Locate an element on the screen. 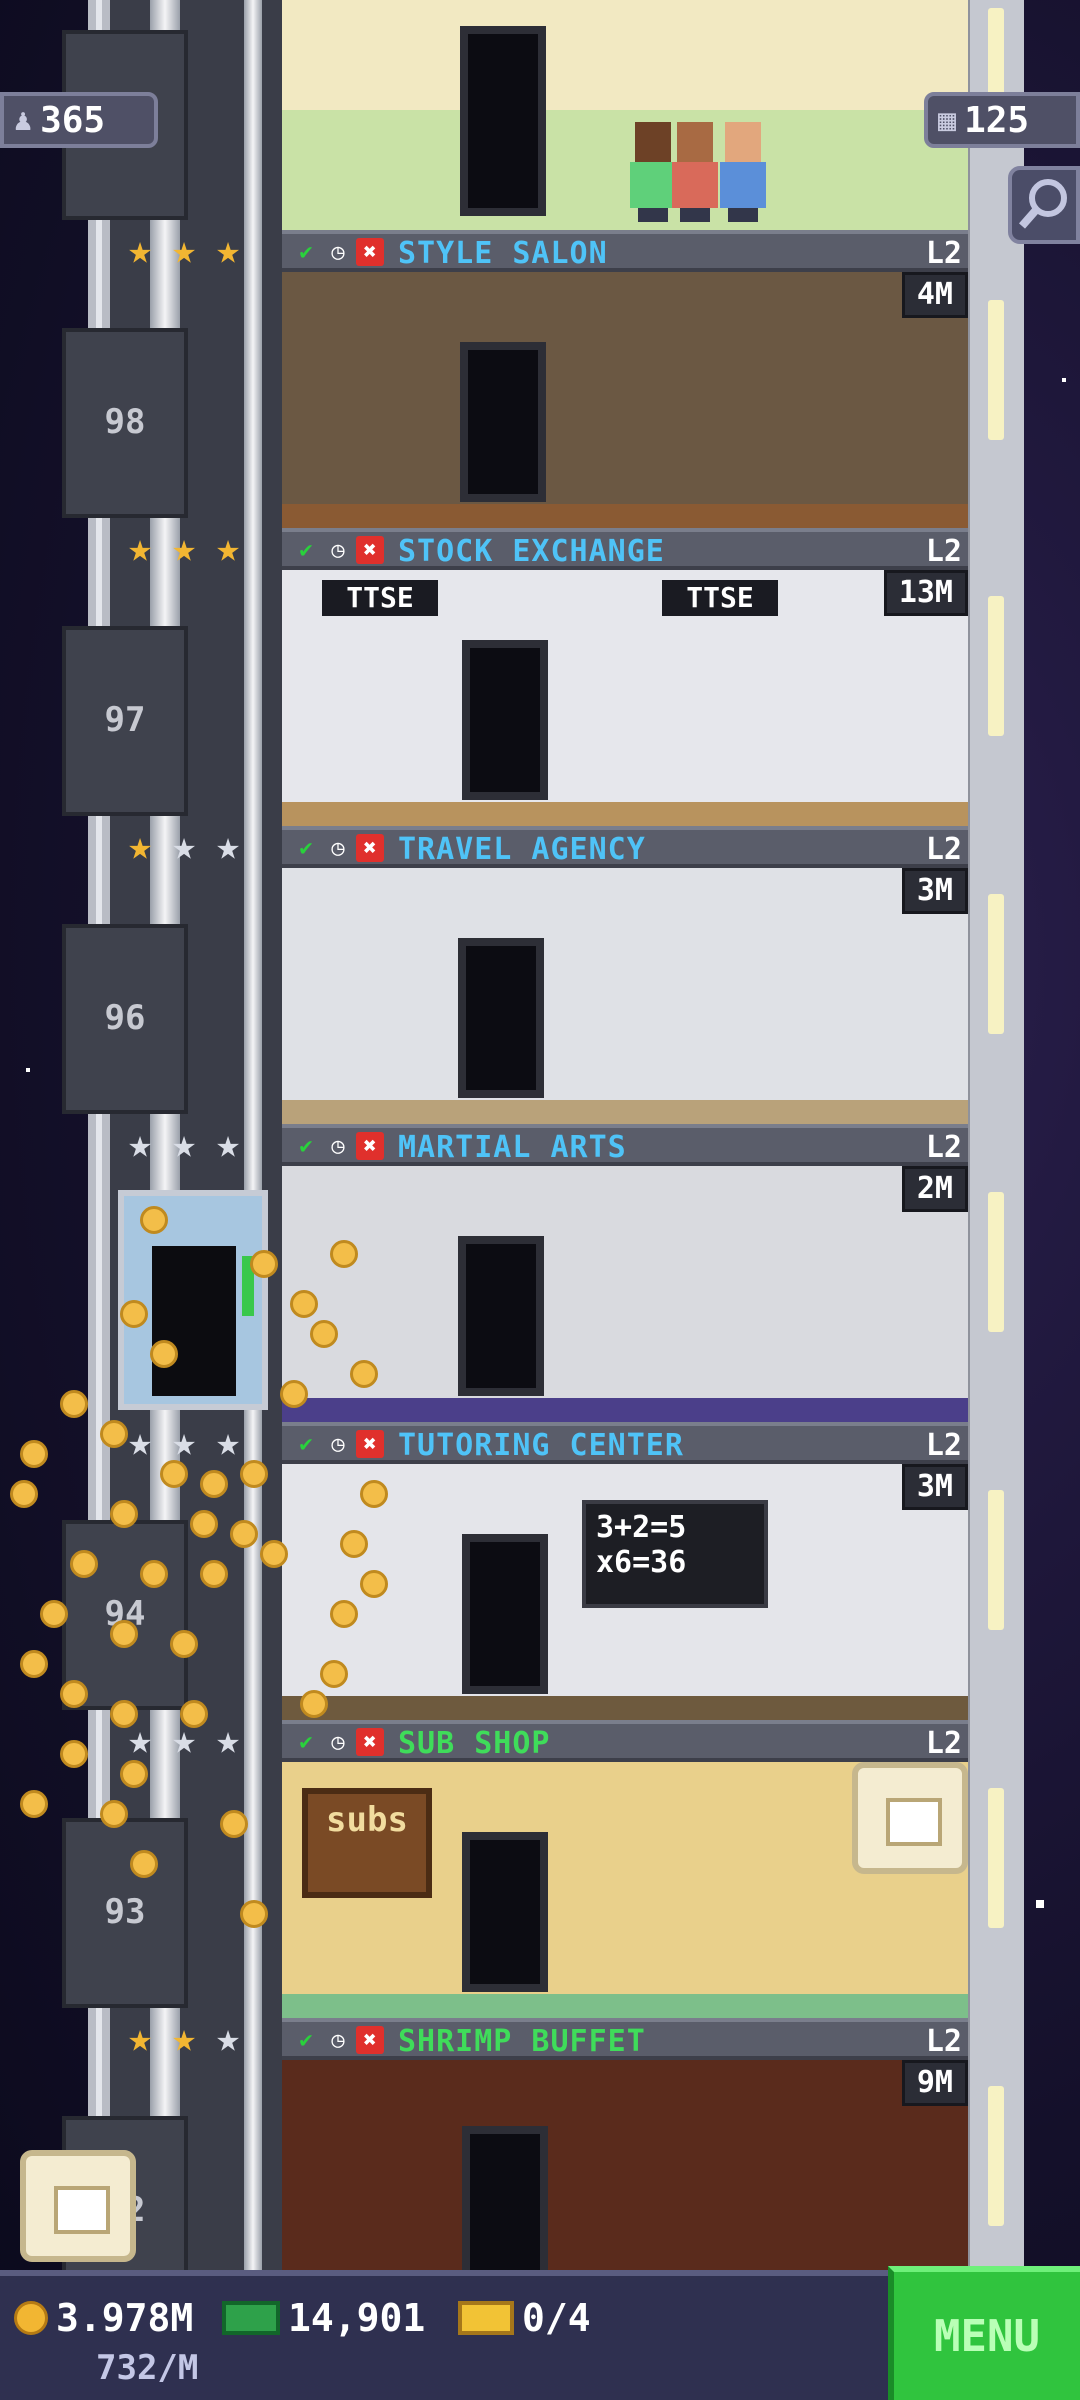 This screenshot has height=2400, width=1080. floor-name: TRAVEL AGENCY is located at coordinates (522, 849).